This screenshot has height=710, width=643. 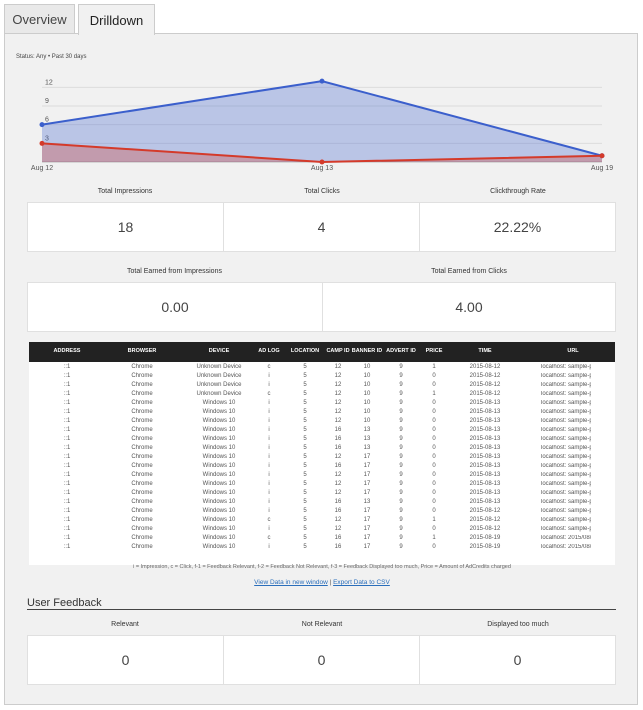 What do you see at coordinates (268, 351) in the screenshot?
I see `column-header: AD LOG` at bounding box center [268, 351].